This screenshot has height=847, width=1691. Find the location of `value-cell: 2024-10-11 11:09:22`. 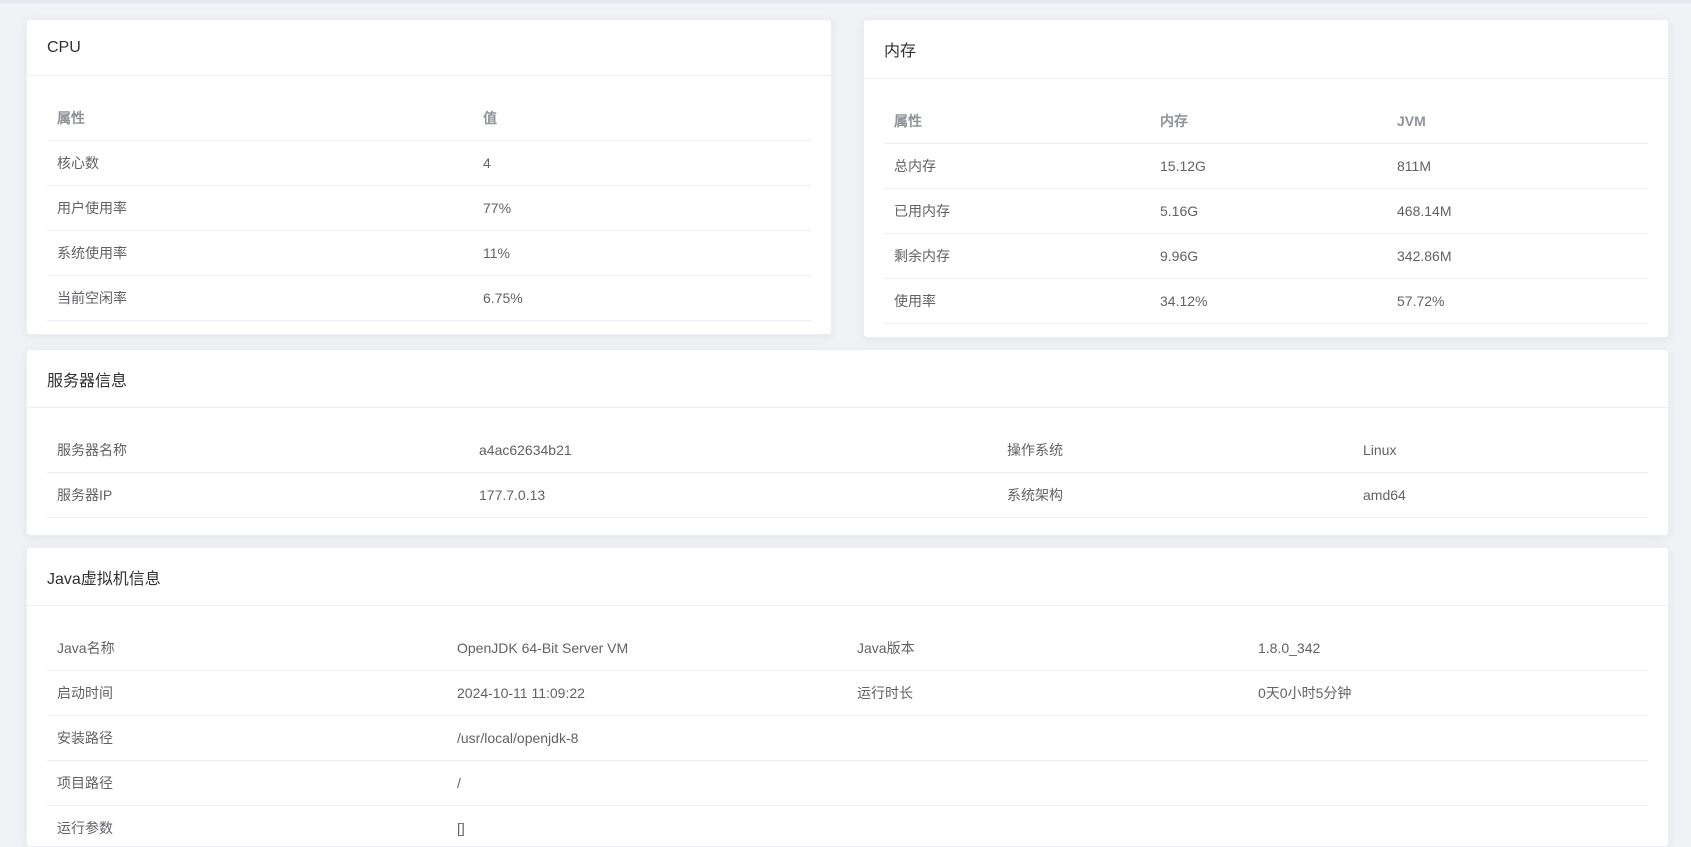

value-cell: 2024-10-11 11:09:22 is located at coordinates (647, 693).